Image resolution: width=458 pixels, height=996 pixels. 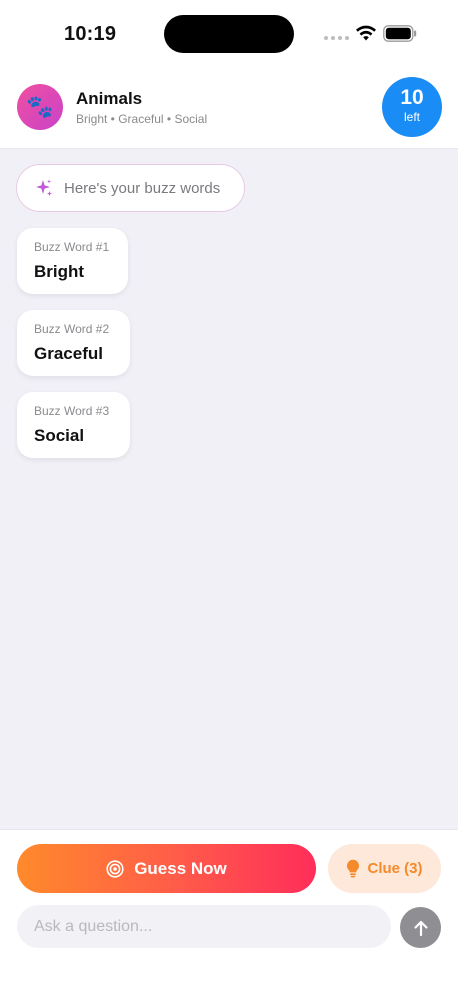 I want to click on buzz-word: Social, so click(x=59, y=435).